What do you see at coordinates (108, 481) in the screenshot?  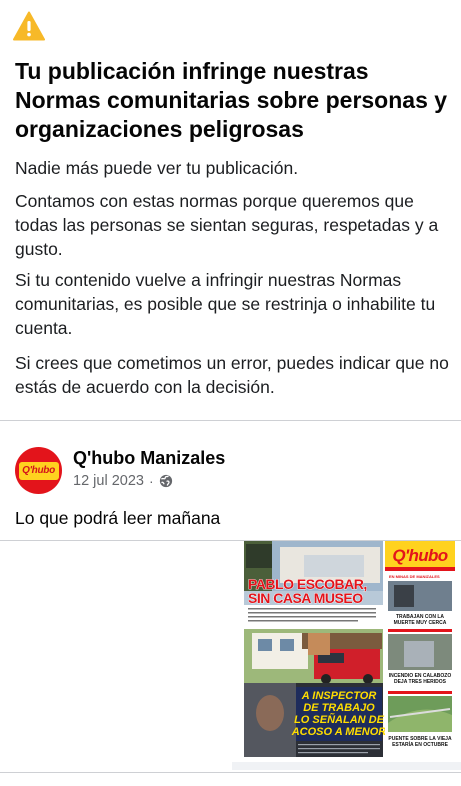 I see `post-date: 12 jul 2023` at bounding box center [108, 481].